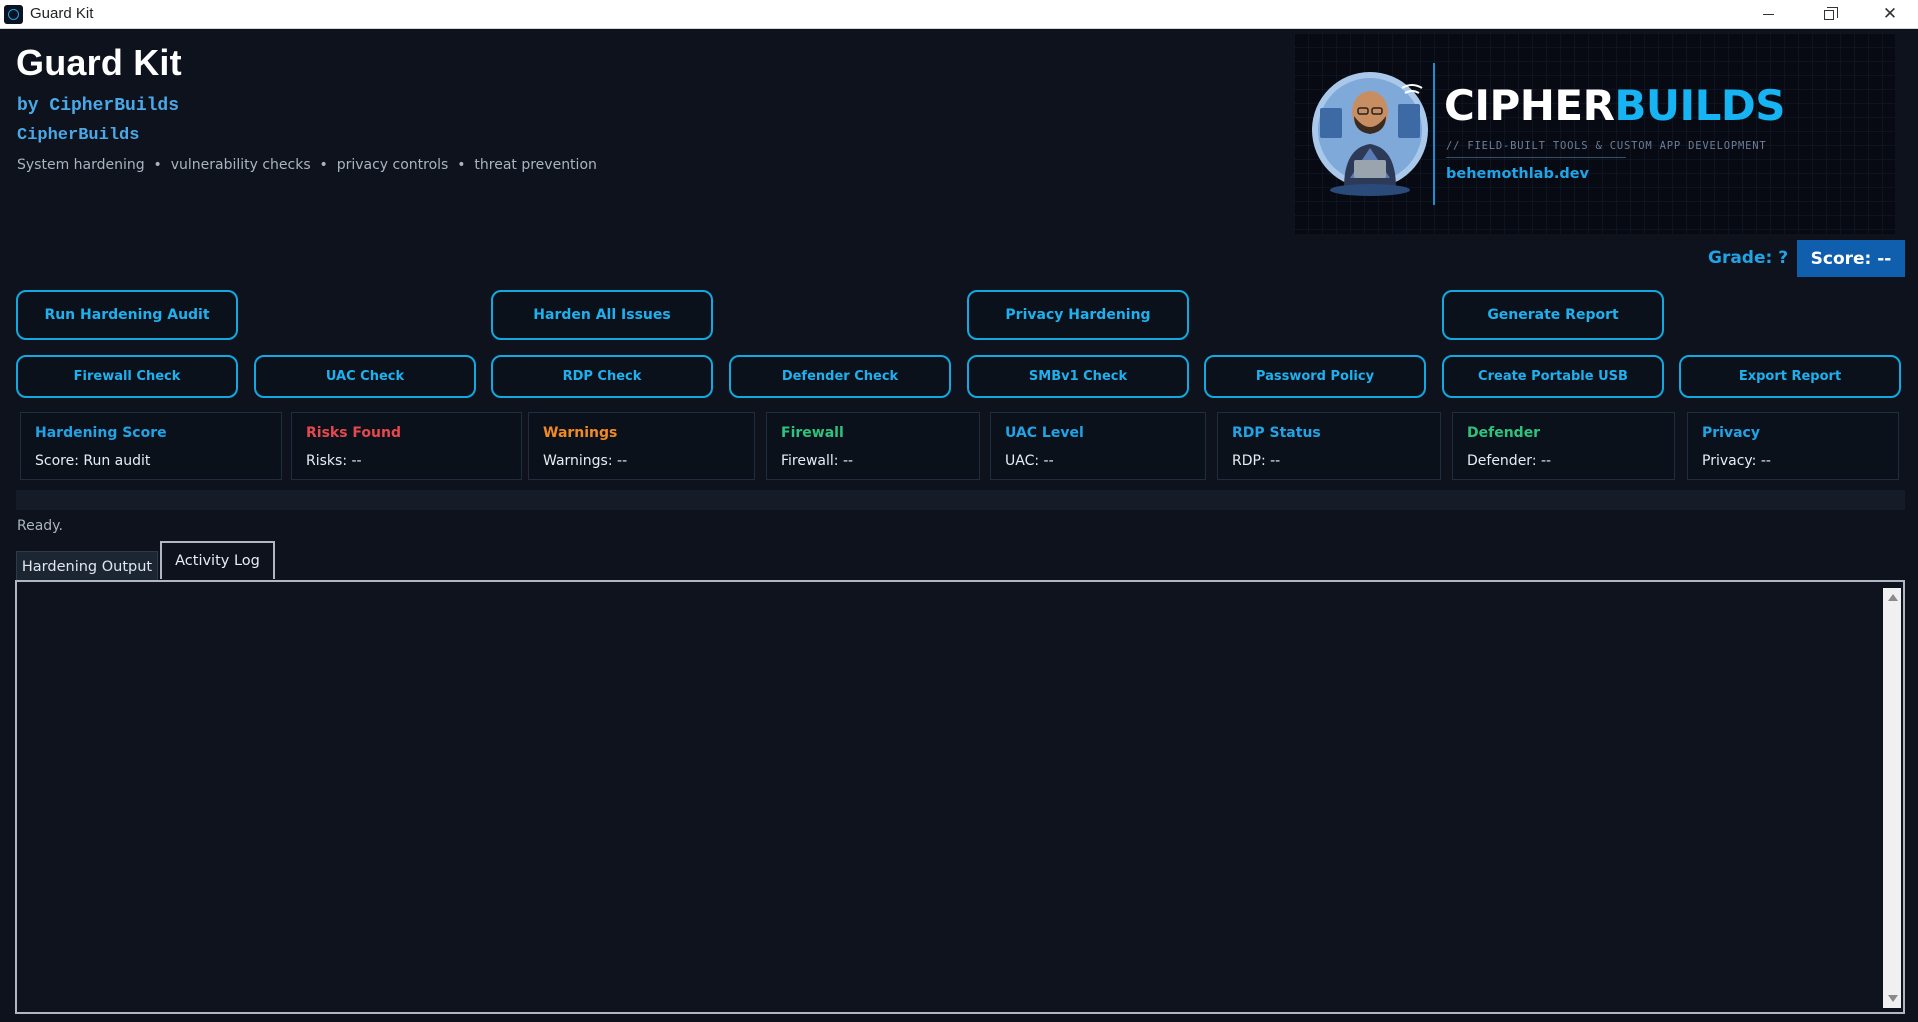  What do you see at coordinates (1851, 258) in the screenshot?
I see `score-badge: Score: --` at bounding box center [1851, 258].